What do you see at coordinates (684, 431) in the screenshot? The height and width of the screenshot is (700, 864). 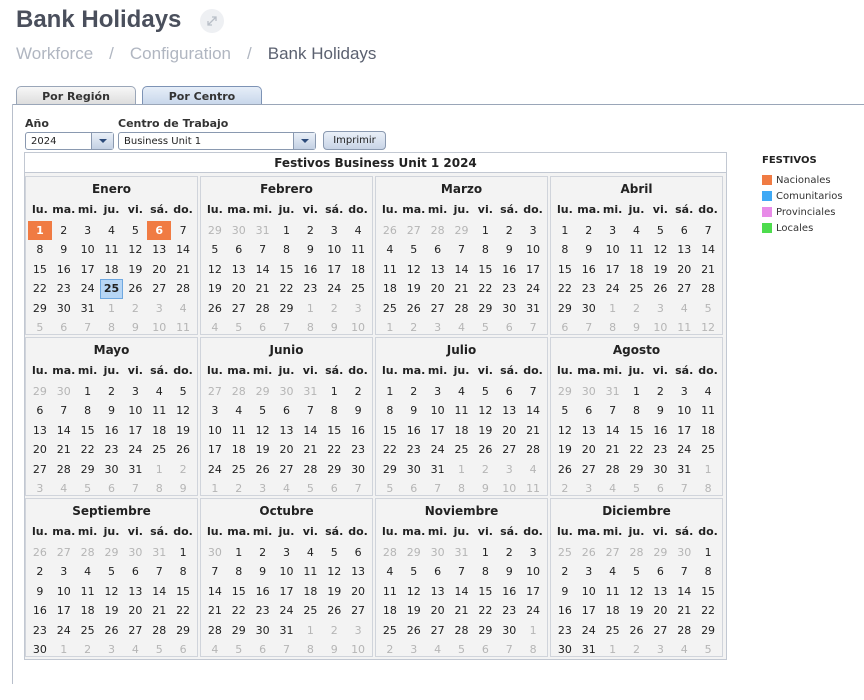 I see `day-cell: 17` at bounding box center [684, 431].